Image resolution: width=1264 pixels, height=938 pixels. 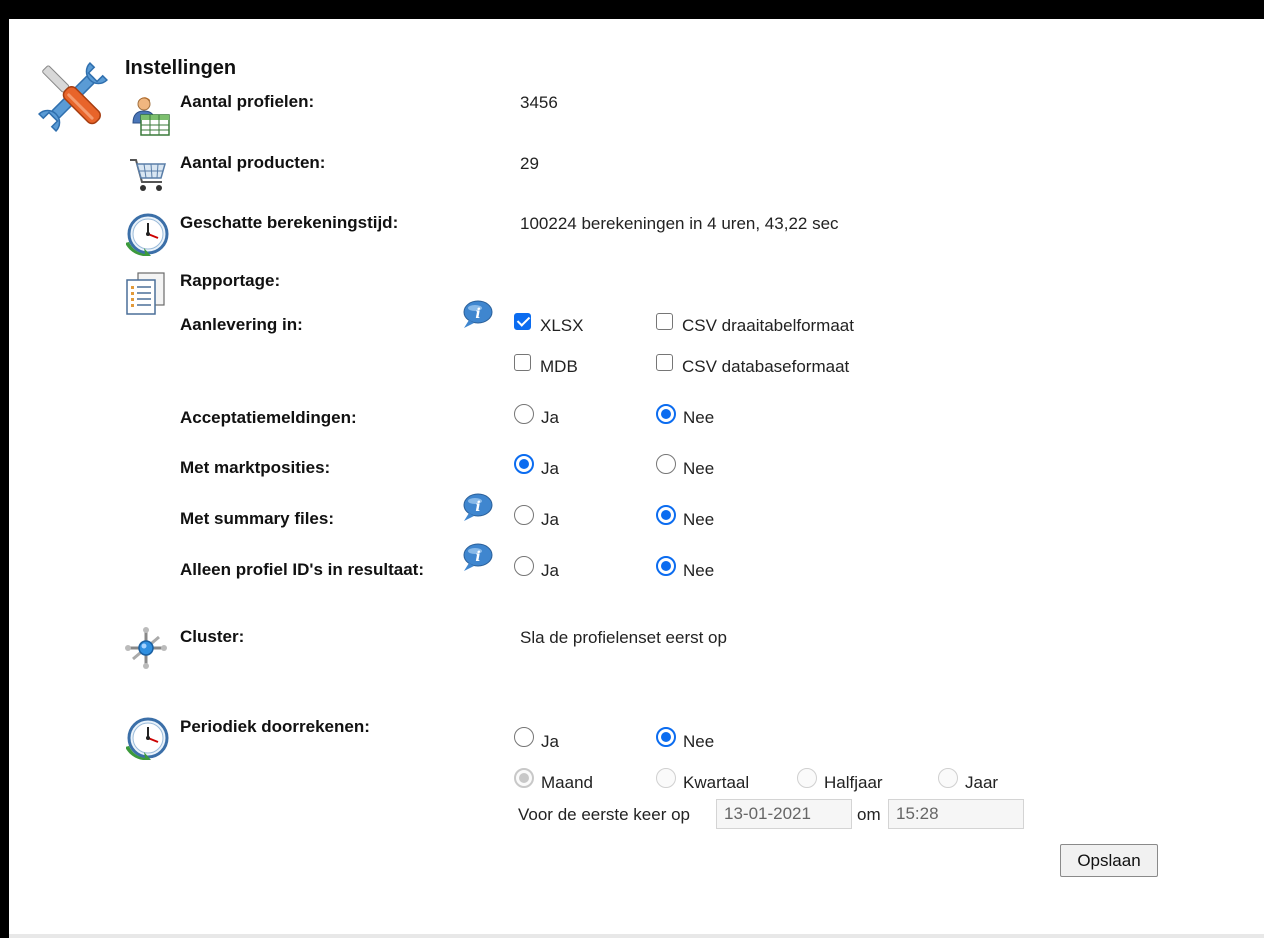 I want to click on marktposities-nee-label: Nee, so click(x=699, y=468).